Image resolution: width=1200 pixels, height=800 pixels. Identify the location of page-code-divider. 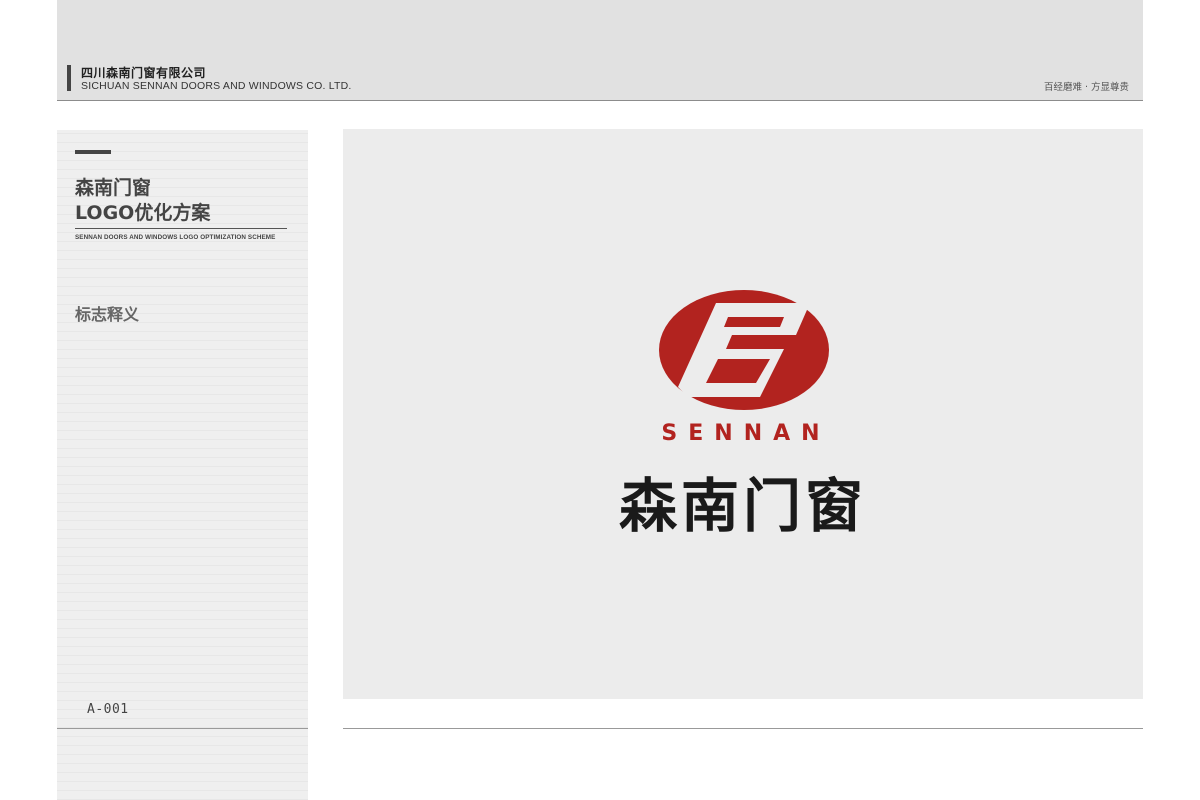
(182, 728).